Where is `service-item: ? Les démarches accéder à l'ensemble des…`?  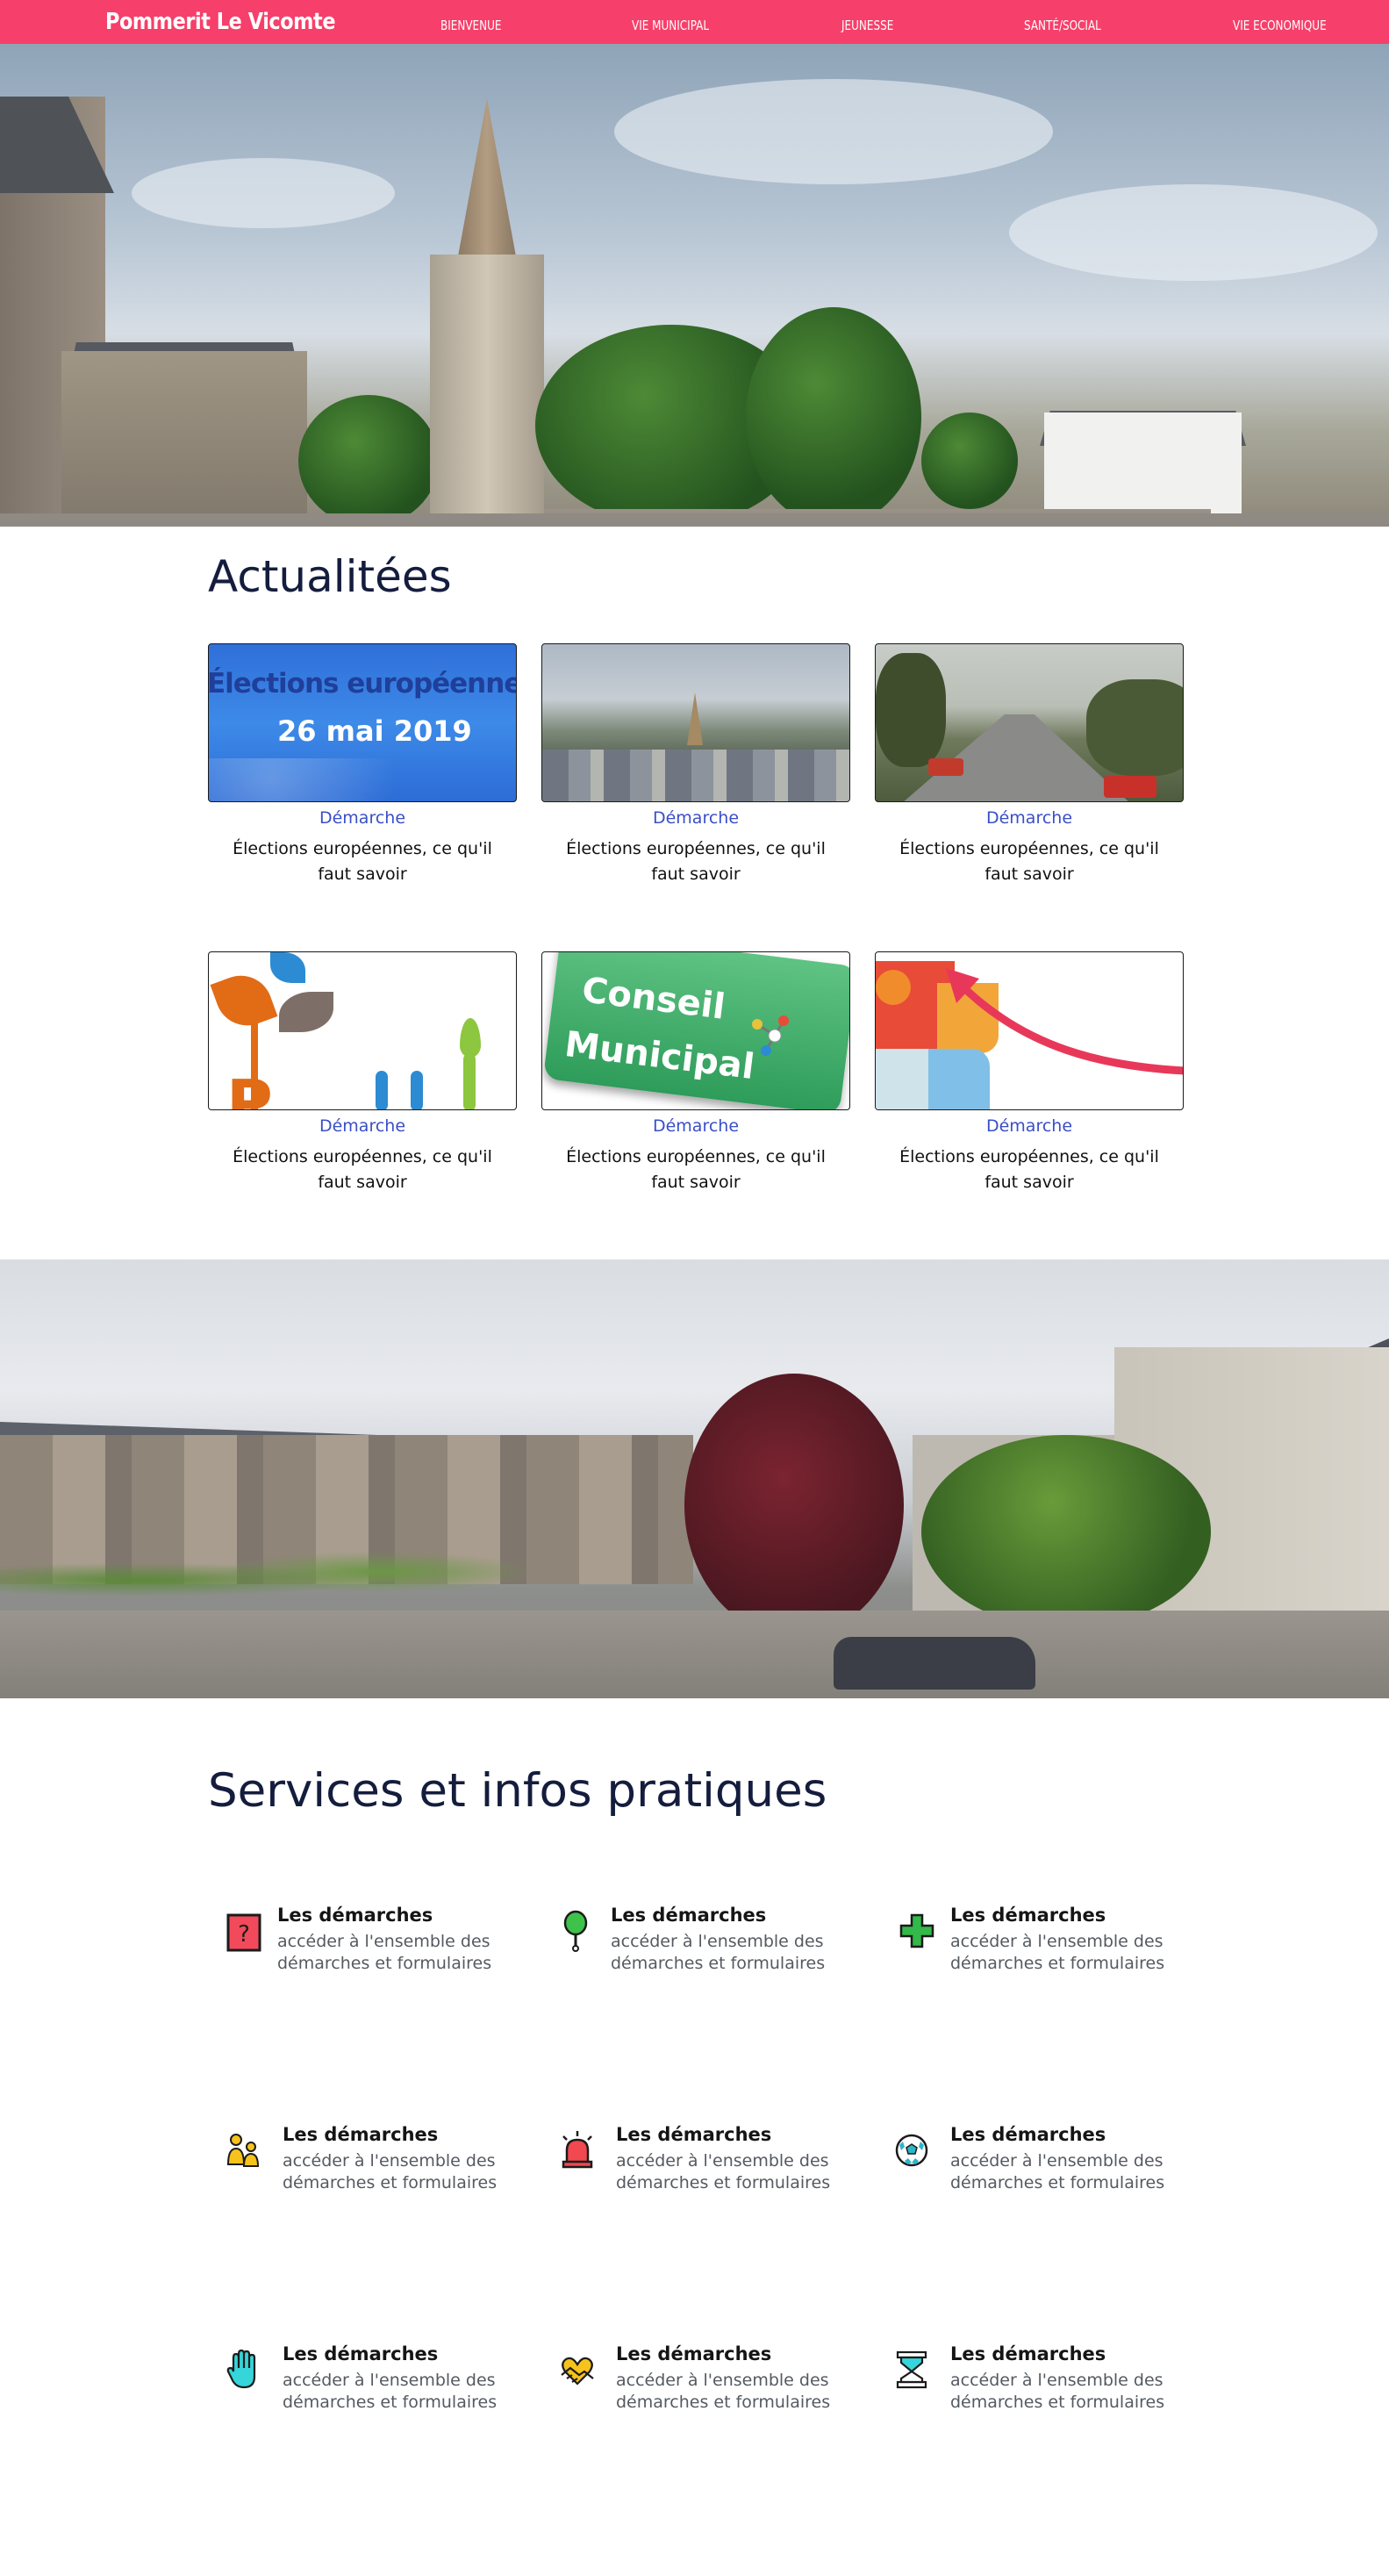
service-item: ? Les démarches accéder à l'ensemble des… is located at coordinates (369, 1944).